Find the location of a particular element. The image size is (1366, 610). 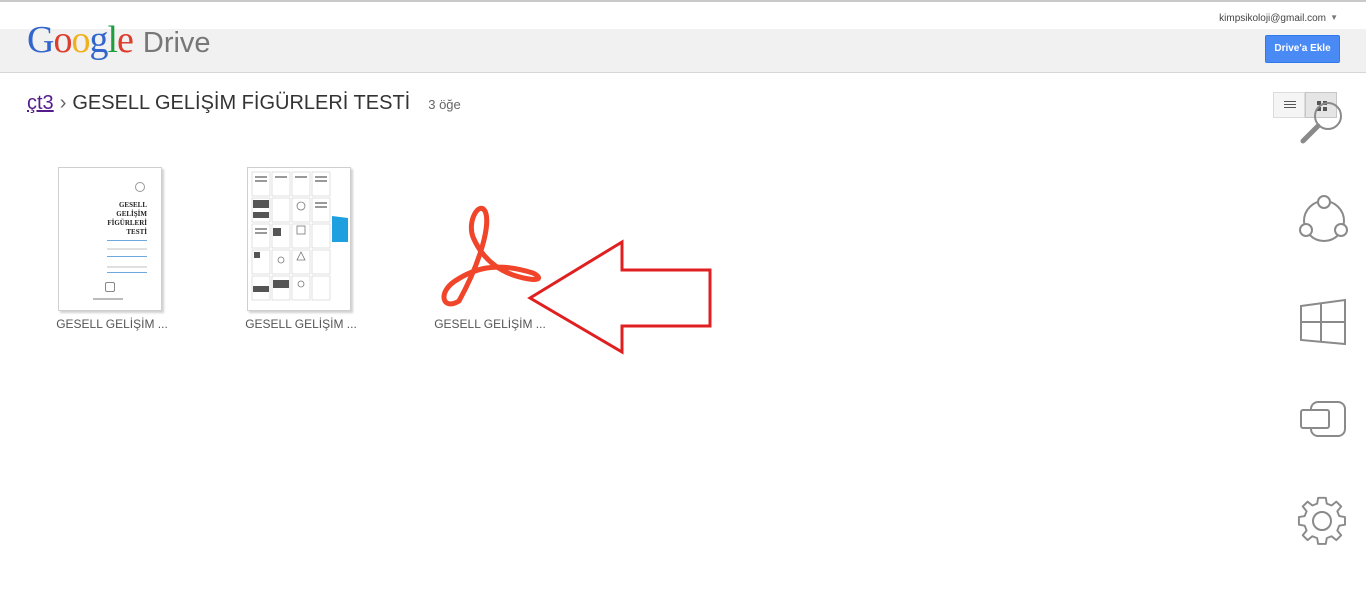

file-thumbnail is located at coordinates (299, 239).